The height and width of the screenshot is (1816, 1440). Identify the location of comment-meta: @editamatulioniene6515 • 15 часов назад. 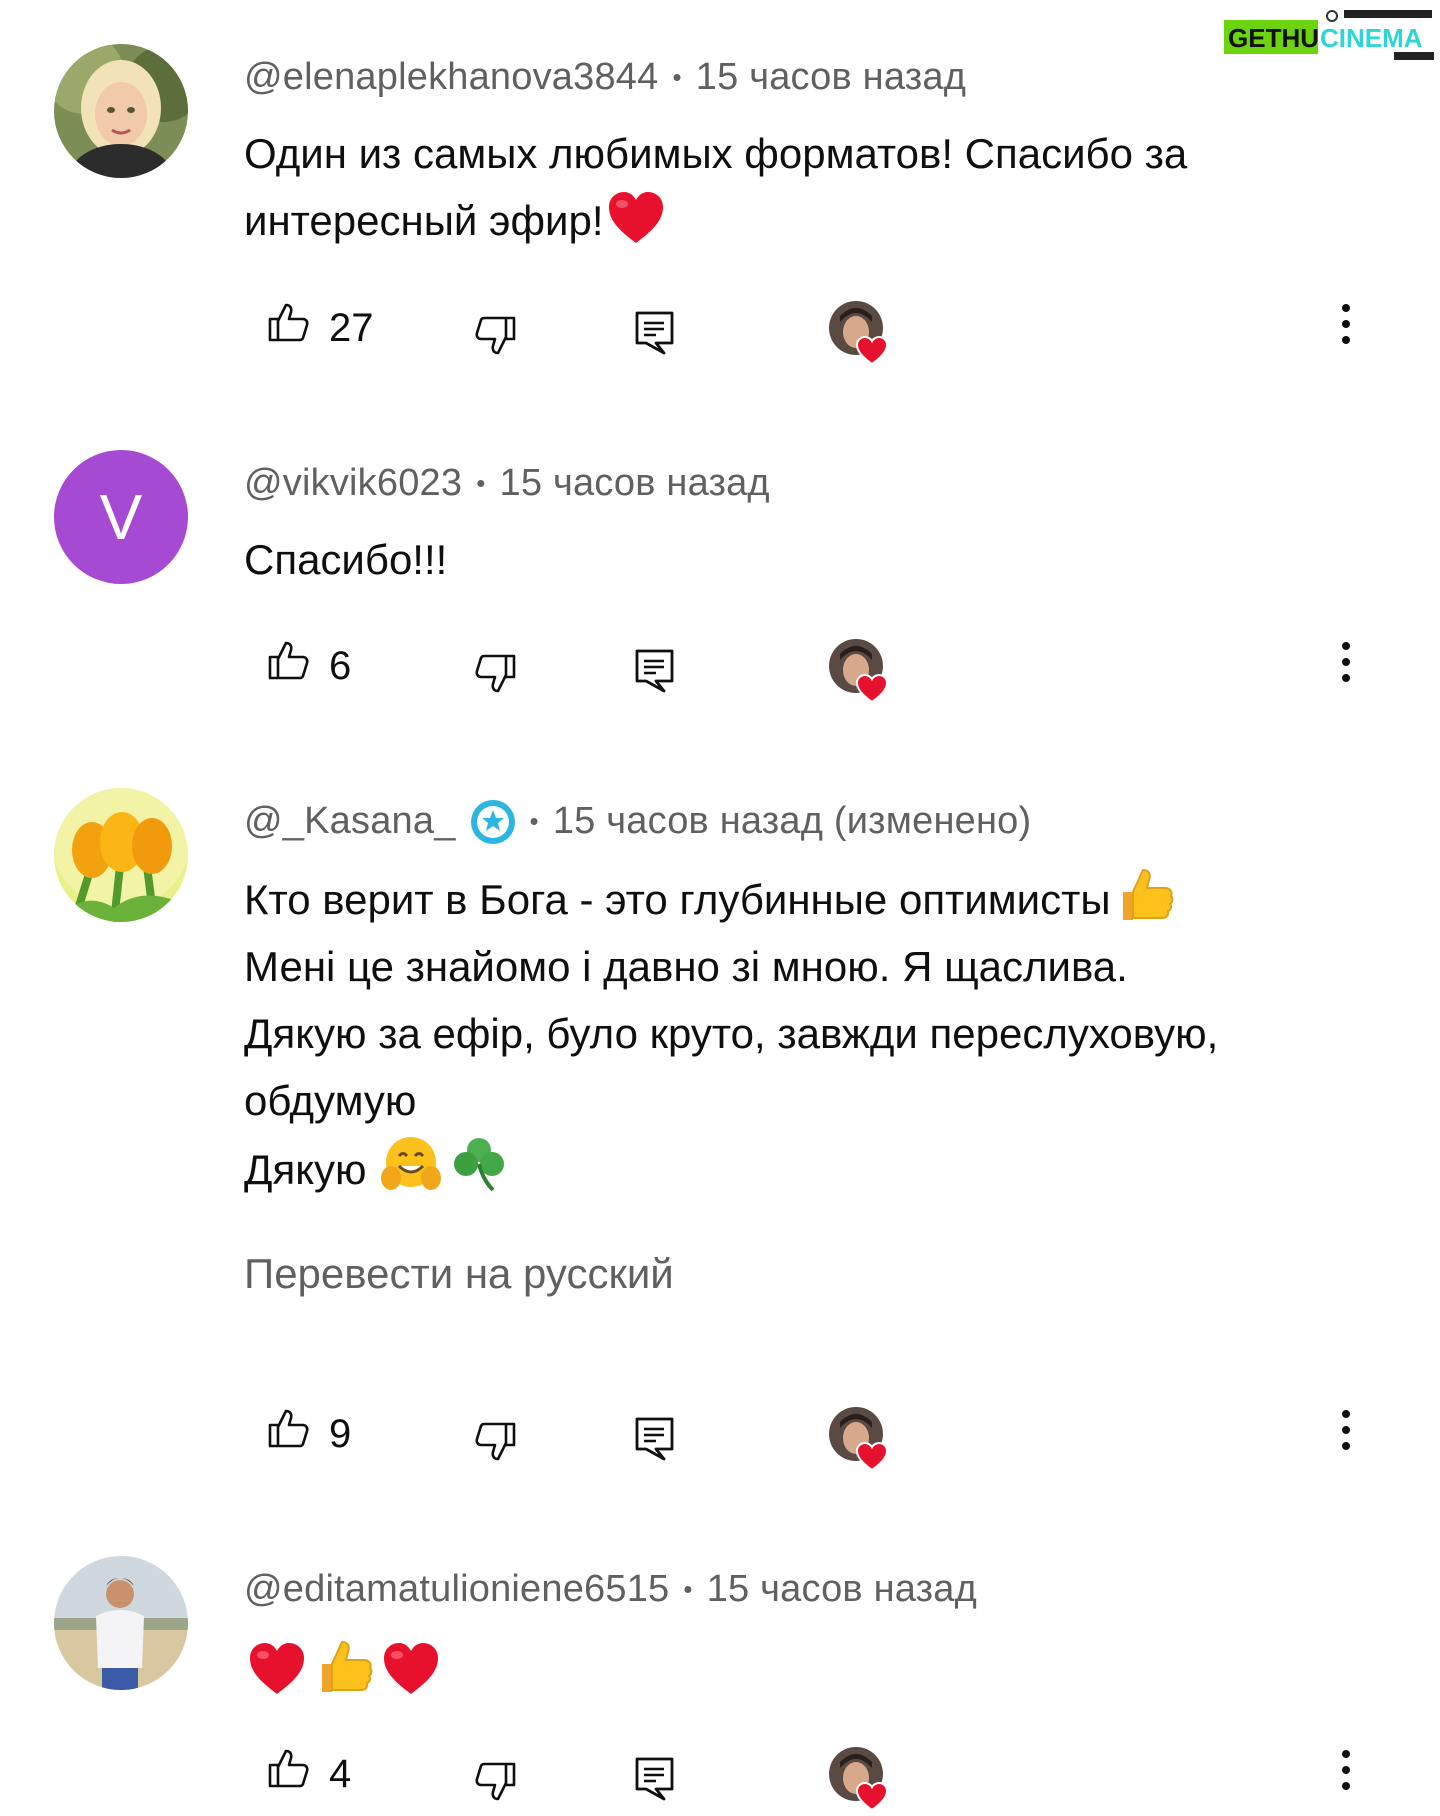
(610, 1589).